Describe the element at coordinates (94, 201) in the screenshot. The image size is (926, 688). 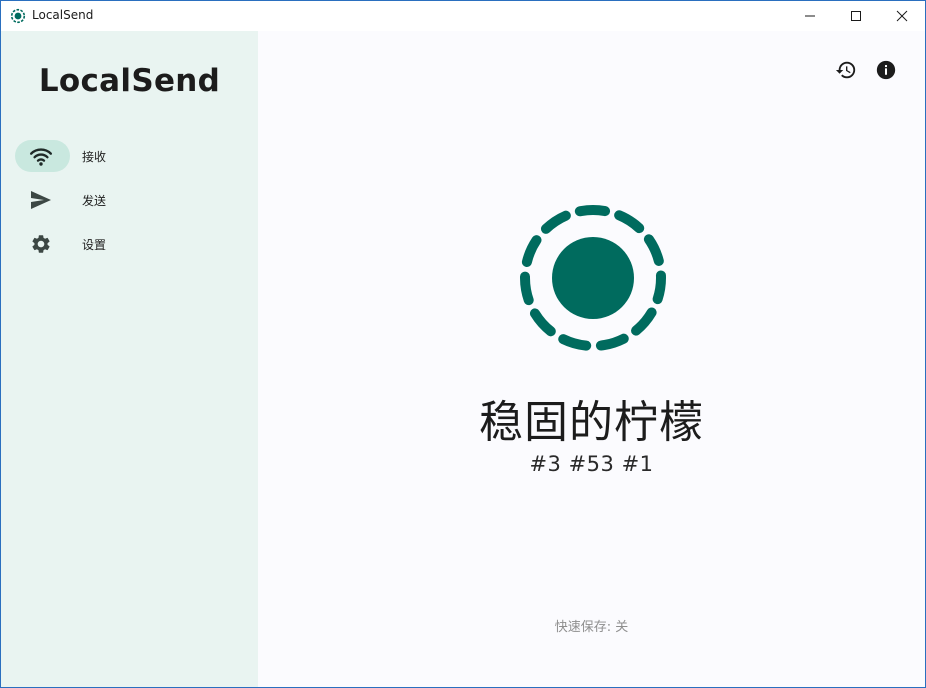
I see `sidebar-item-label: 发送` at that location.